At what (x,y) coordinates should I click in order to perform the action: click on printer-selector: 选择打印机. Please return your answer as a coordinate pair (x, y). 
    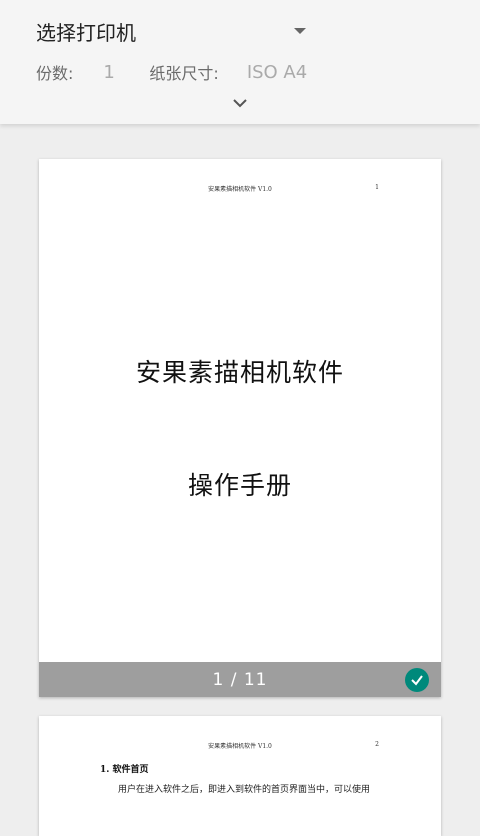
    Looking at the image, I should click on (171, 31).